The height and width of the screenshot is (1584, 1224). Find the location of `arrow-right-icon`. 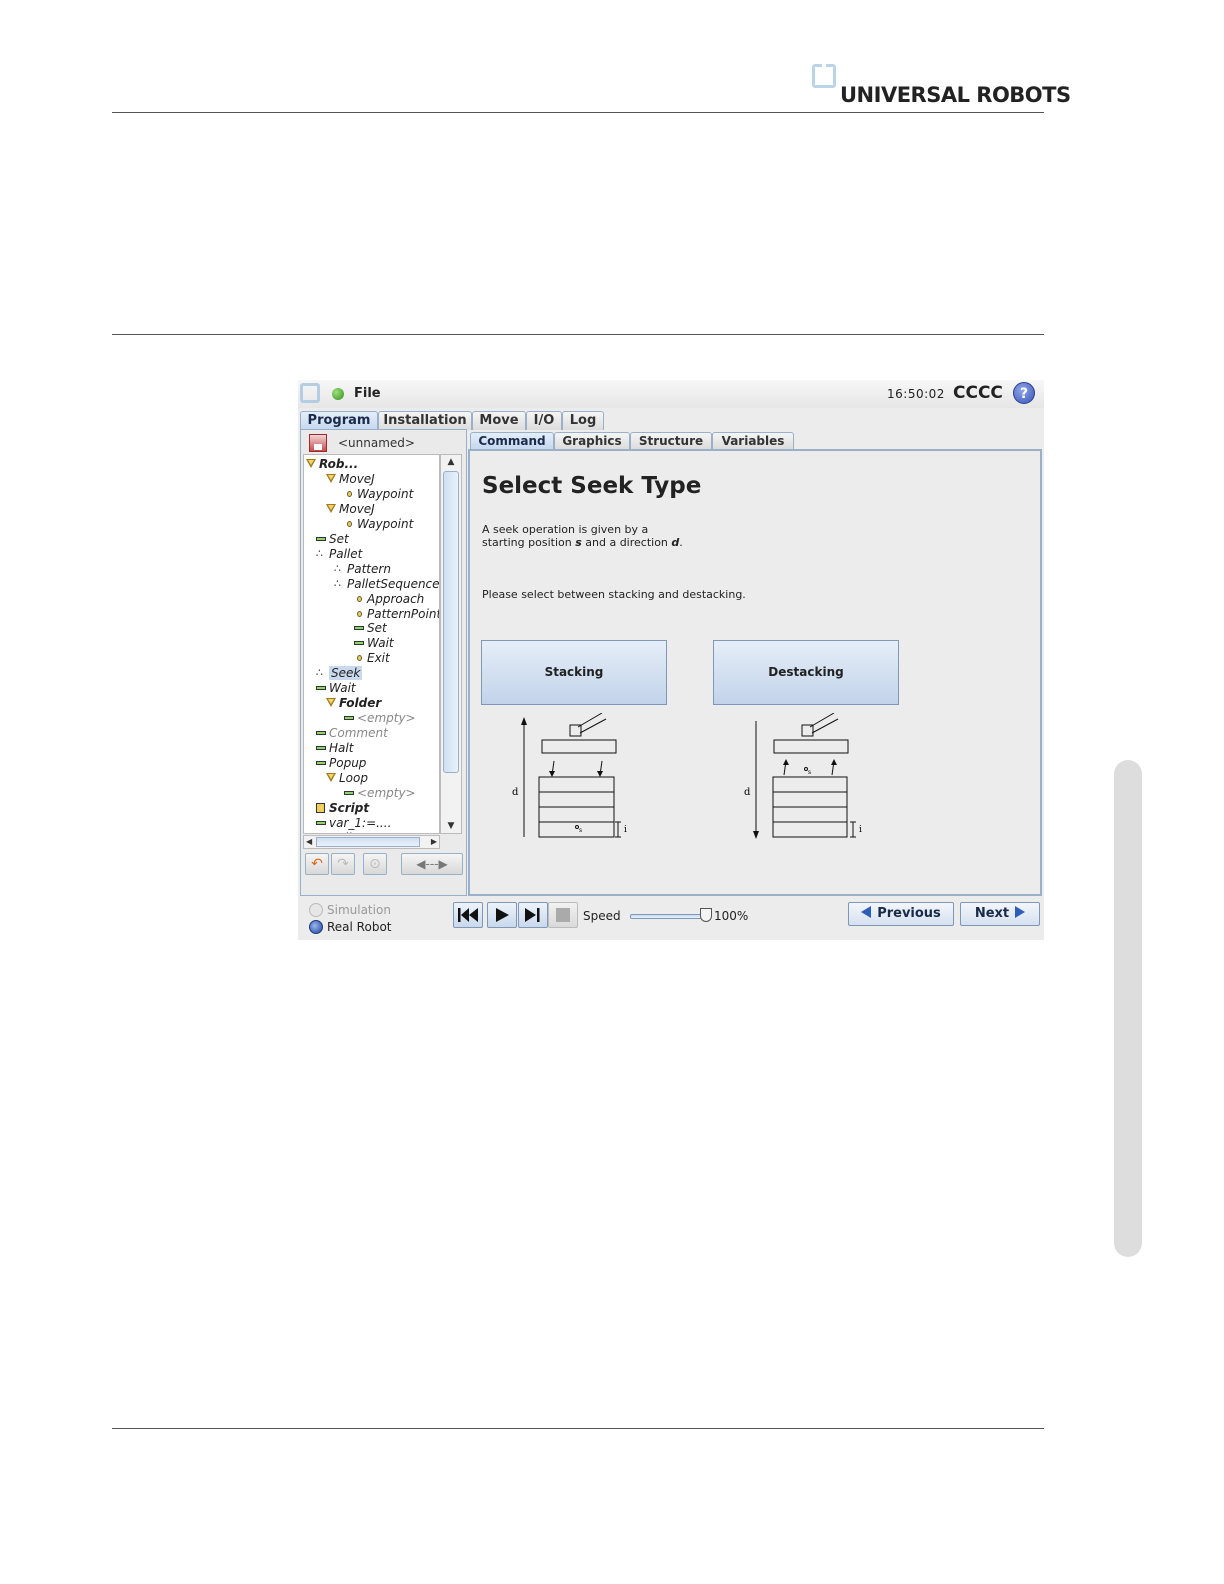

arrow-right-icon is located at coordinates (1020, 912).